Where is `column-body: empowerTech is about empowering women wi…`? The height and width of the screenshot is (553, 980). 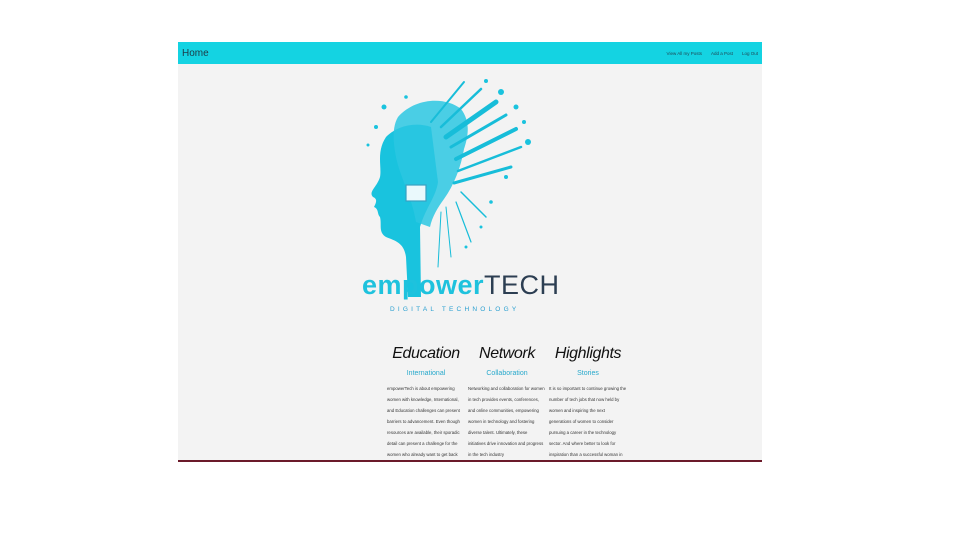 column-body: empowerTech is about empowering women wi… is located at coordinates (423, 421).